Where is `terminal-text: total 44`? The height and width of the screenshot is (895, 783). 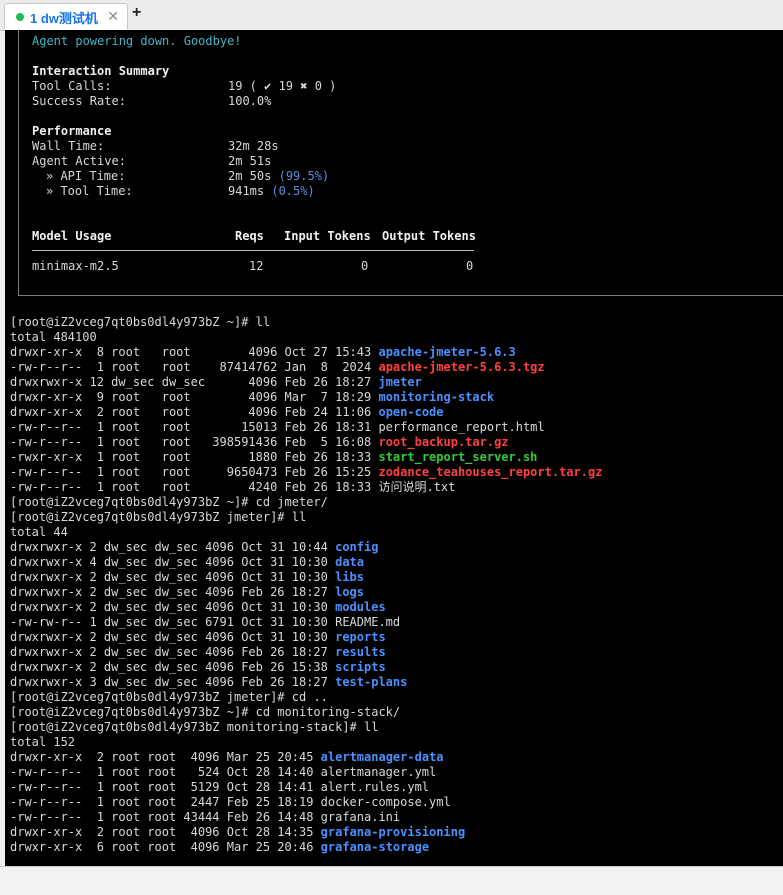 terminal-text: total 44 is located at coordinates (39, 532).